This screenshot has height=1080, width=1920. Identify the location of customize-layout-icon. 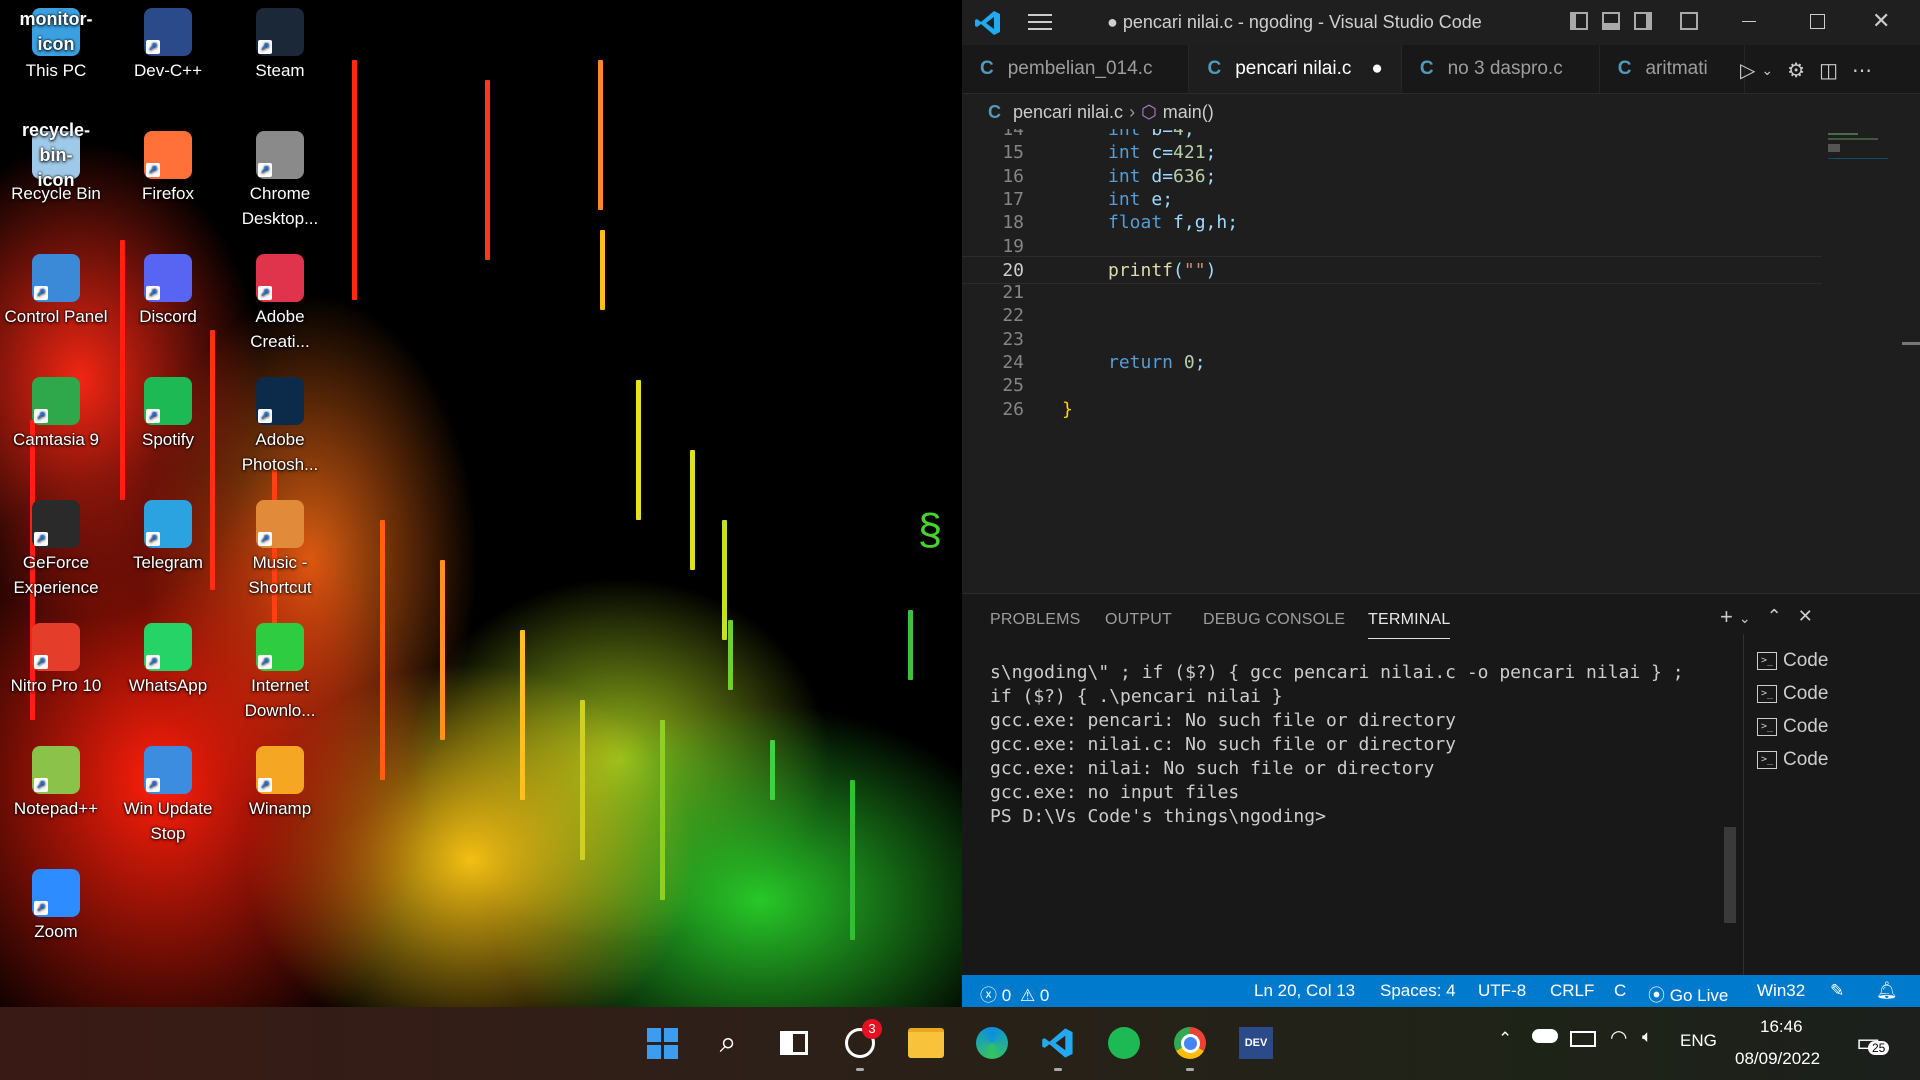
(1689, 21).